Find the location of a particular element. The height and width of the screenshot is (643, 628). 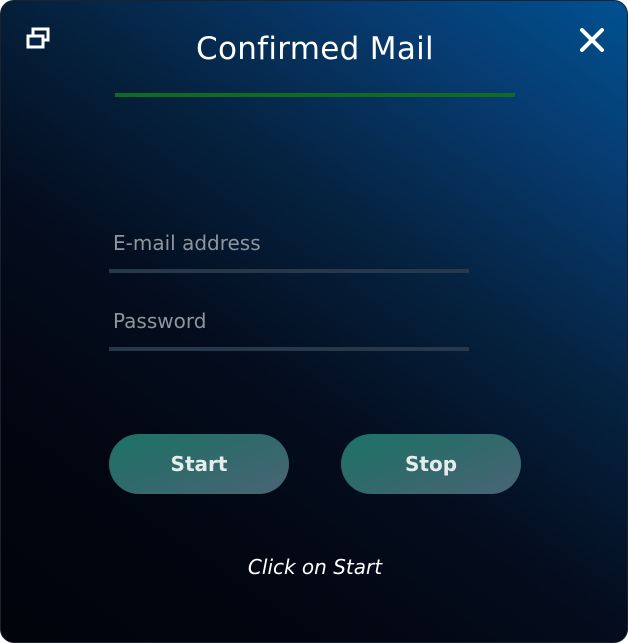

email-field is located at coordinates (289, 243).